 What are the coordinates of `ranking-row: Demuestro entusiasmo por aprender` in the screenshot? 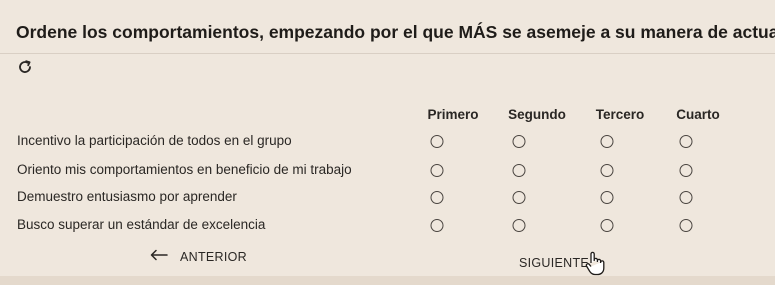 It's located at (387, 202).